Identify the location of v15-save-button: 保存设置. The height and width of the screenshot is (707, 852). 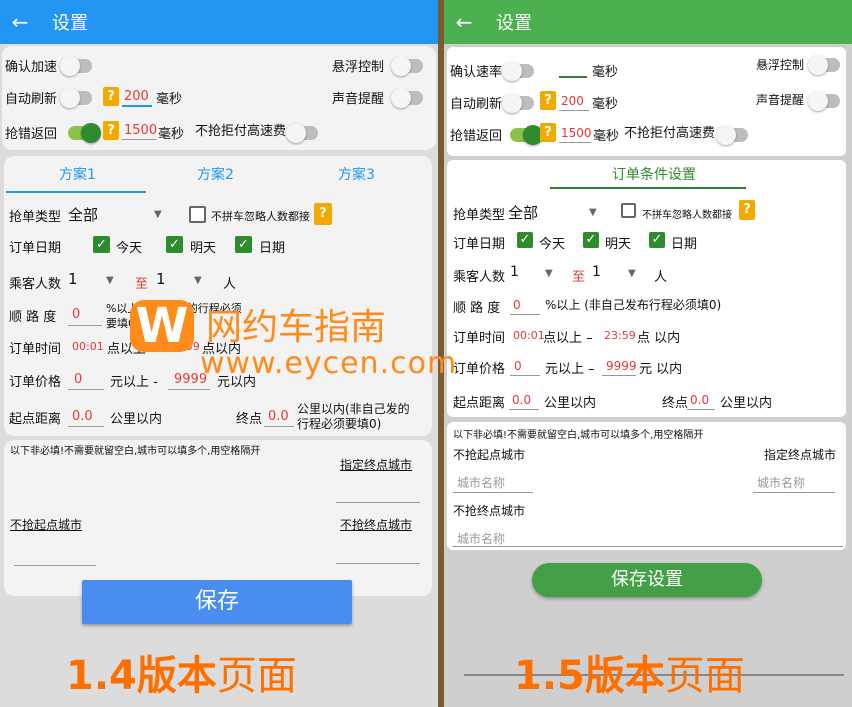
(647, 580).